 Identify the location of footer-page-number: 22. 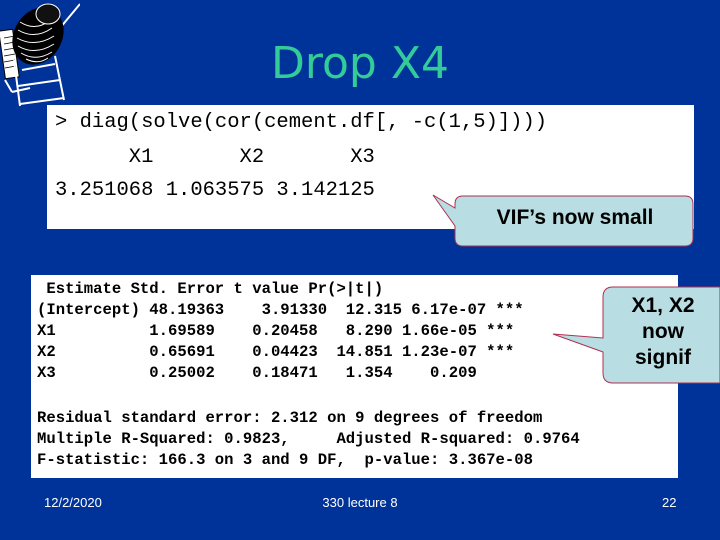
(669, 502).